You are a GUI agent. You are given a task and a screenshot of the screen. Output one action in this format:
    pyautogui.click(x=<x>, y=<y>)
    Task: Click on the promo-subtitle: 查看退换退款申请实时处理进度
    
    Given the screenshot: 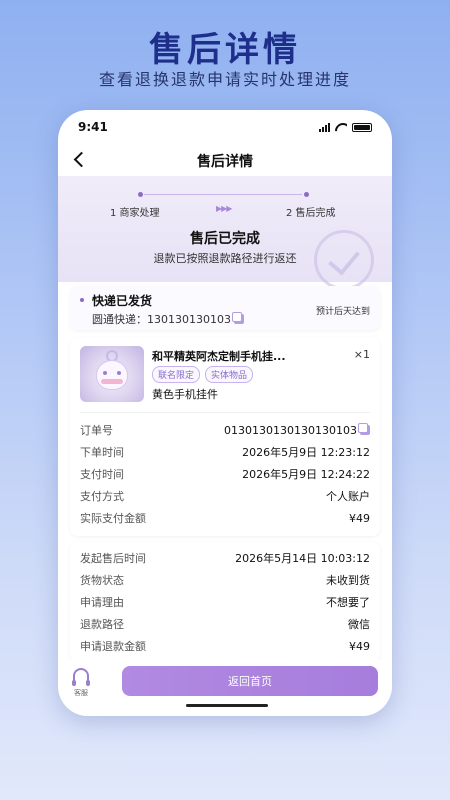 What is the action you would take?
    pyautogui.click(x=224, y=79)
    